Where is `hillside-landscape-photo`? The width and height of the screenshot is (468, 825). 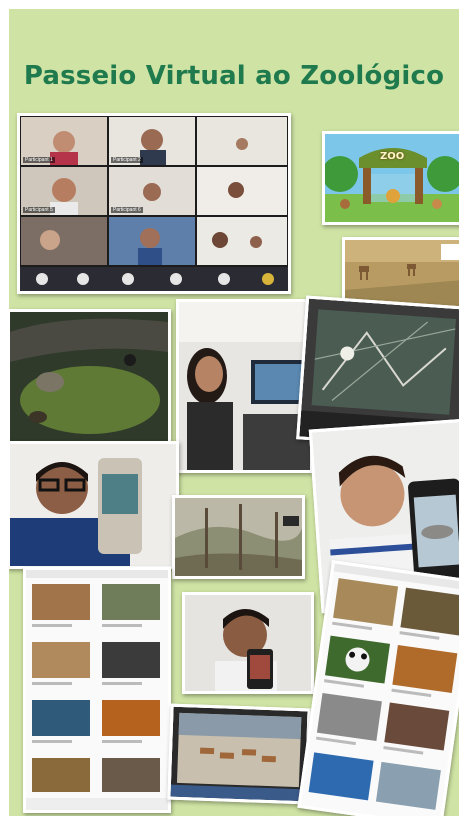
hillside-landscape-photo is located at coordinates (238, 537).